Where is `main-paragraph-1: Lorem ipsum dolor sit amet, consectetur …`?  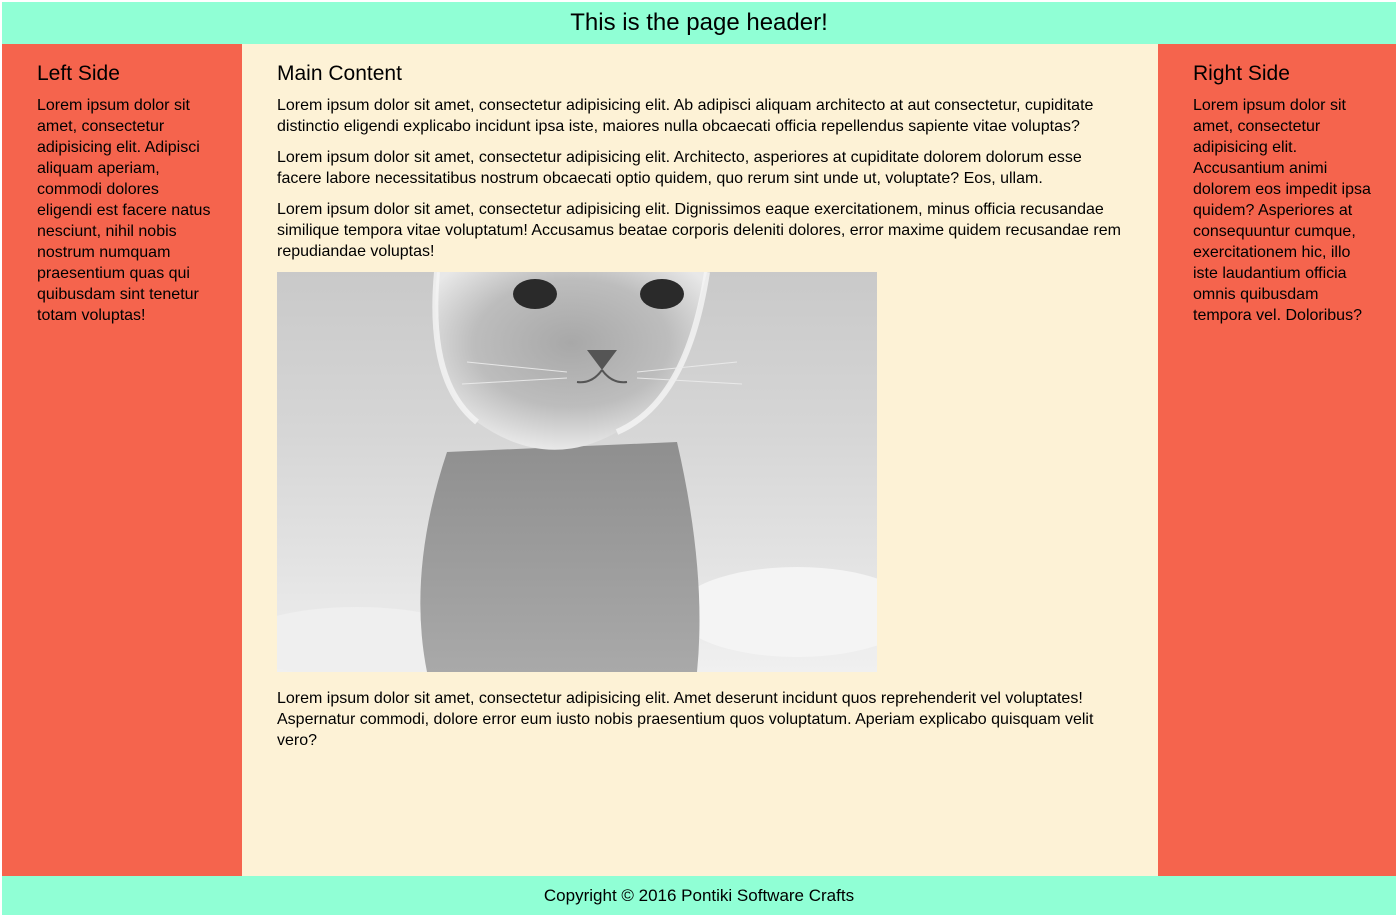
main-paragraph-1: Lorem ipsum dolor sit amet, consectetur … is located at coordinates (685, 116).